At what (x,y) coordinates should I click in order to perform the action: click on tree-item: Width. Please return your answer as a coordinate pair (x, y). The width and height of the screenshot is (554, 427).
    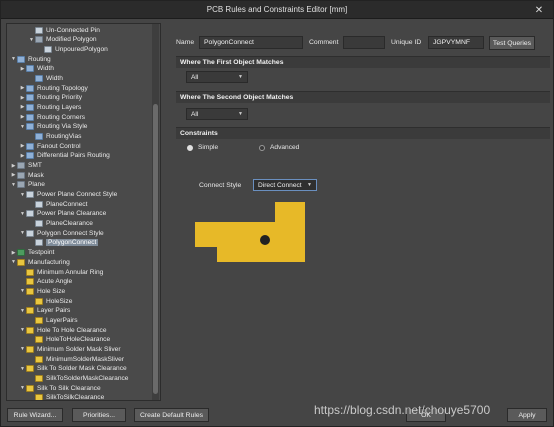
    Looking at the image, I should click on (45, 78).